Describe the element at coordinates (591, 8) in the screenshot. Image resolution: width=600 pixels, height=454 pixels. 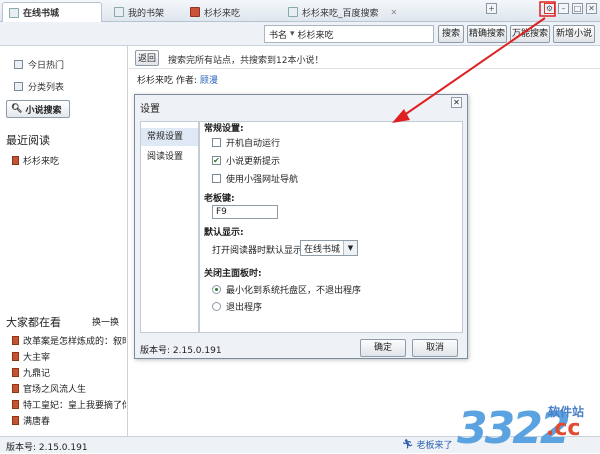
I see `close-button: ✕` at that location.